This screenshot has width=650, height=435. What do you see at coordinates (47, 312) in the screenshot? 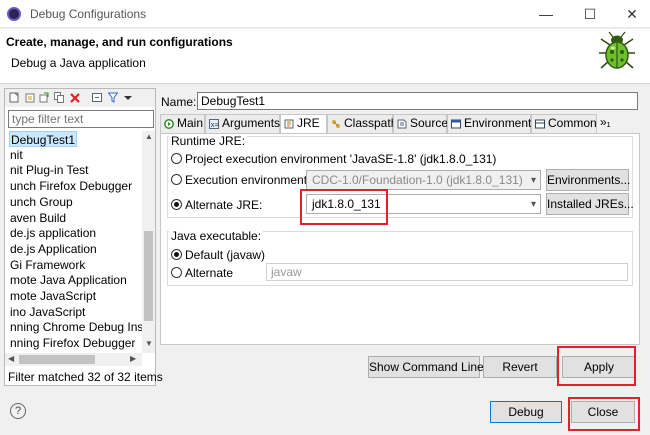
I see `tree-item: ino JavaScript` at bounding box center [47, 312].